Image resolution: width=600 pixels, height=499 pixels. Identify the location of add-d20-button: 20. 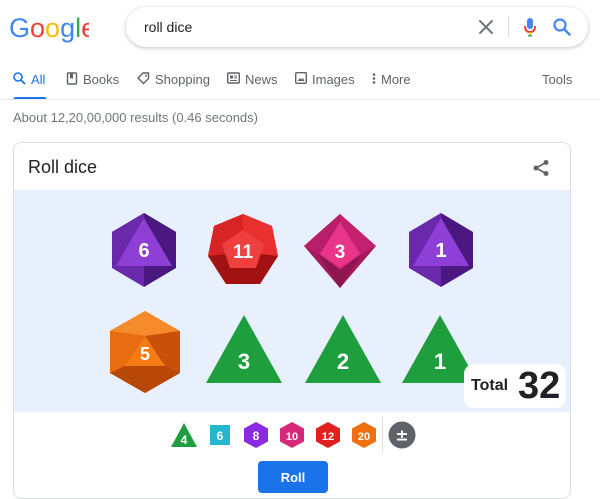
(364, 435).